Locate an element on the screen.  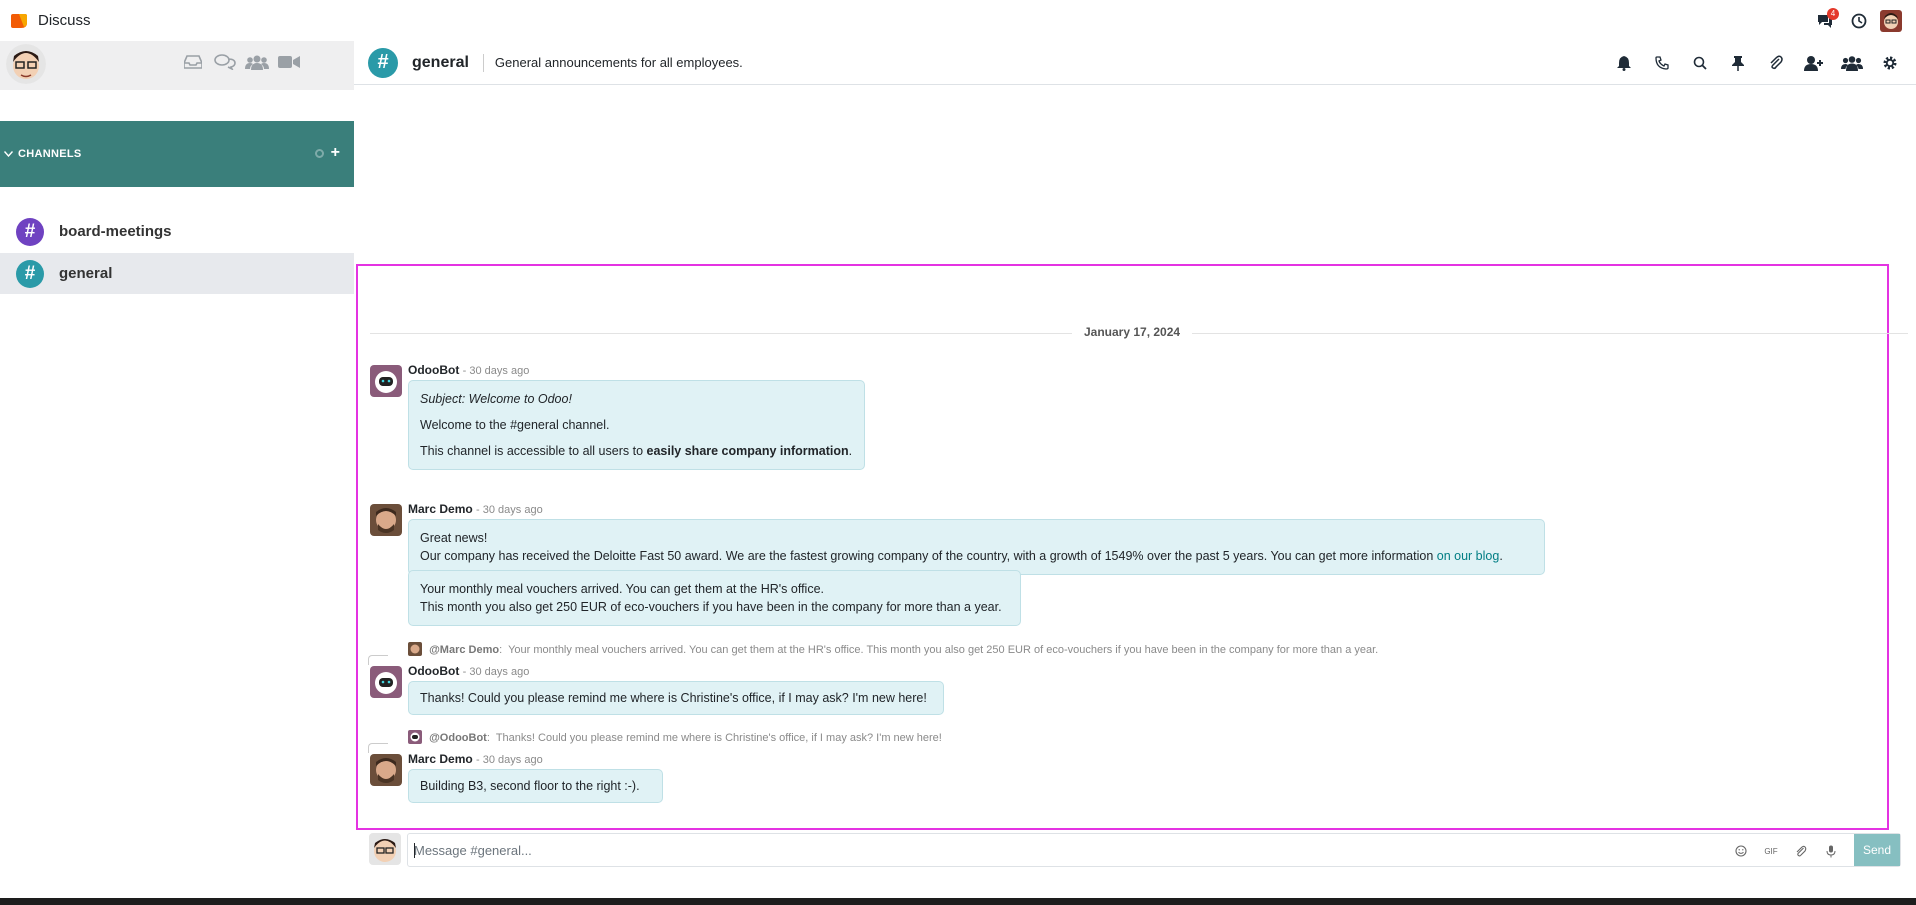
channels-header-label: CHANNELS is located at coordinates (50, 154).